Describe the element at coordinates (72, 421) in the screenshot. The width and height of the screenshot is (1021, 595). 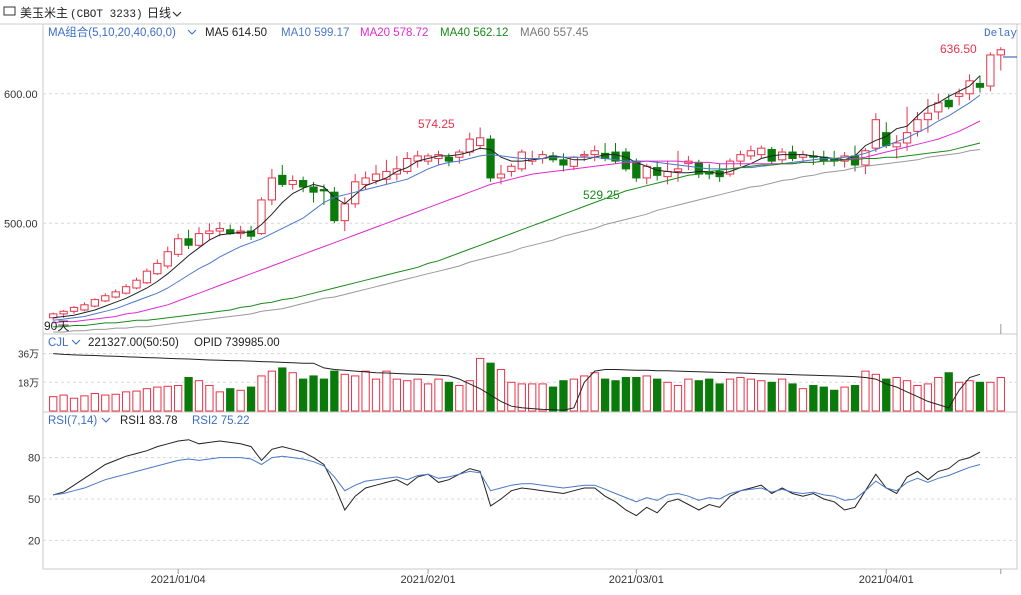
I see `rsi-label: RSI(7,14)` at that location.